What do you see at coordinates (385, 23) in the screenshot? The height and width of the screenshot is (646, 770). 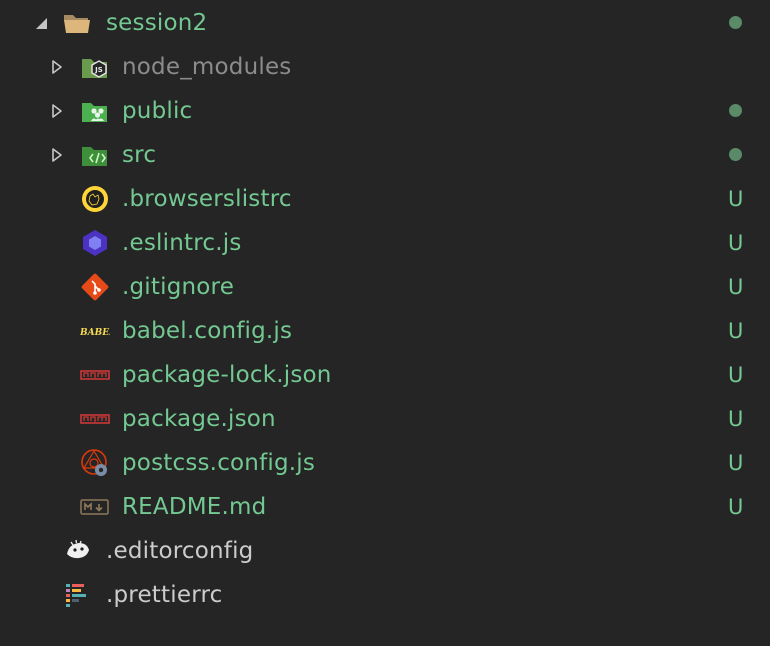 I see `tree-row-session2: session2` at bounding box center [385, 23].